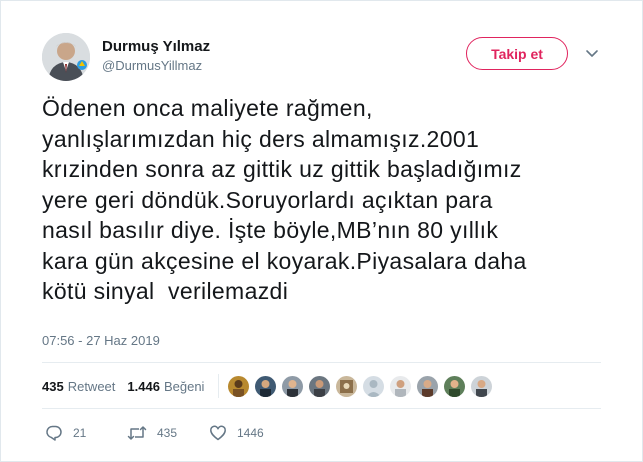  I want to click on tweet-actions: 21 435 1446, so click(154, 433).